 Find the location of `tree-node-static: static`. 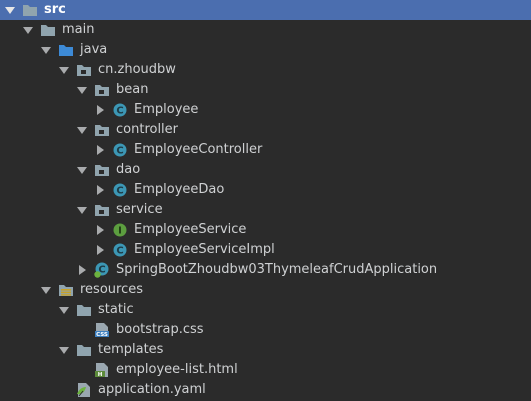

tree-node-static: static is located at coordinates (265, 310).